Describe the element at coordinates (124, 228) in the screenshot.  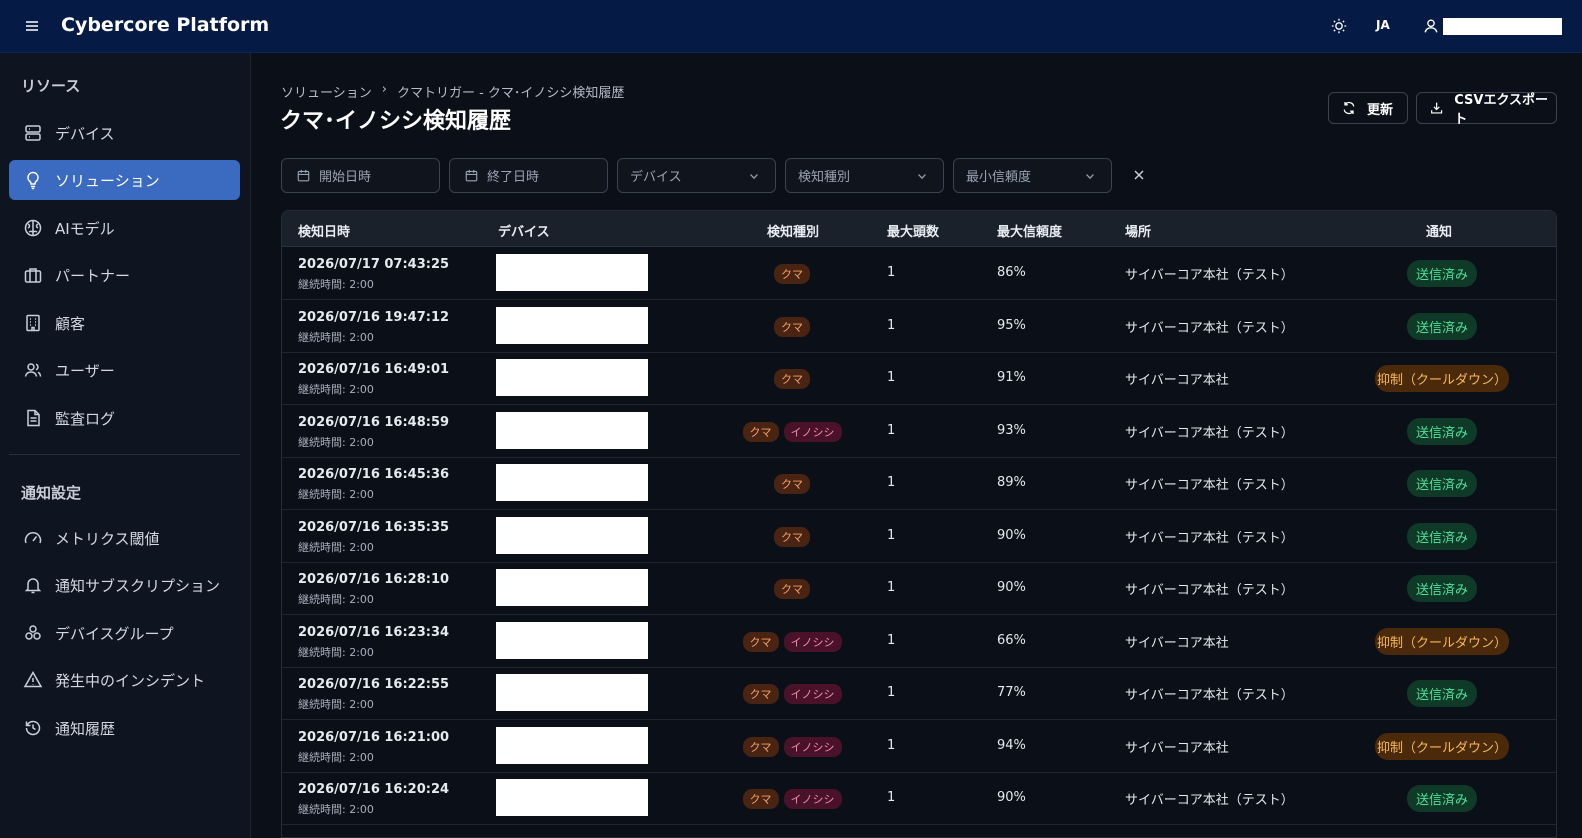
I see `sidebar-item-ai-models: AIモデル` at that location.